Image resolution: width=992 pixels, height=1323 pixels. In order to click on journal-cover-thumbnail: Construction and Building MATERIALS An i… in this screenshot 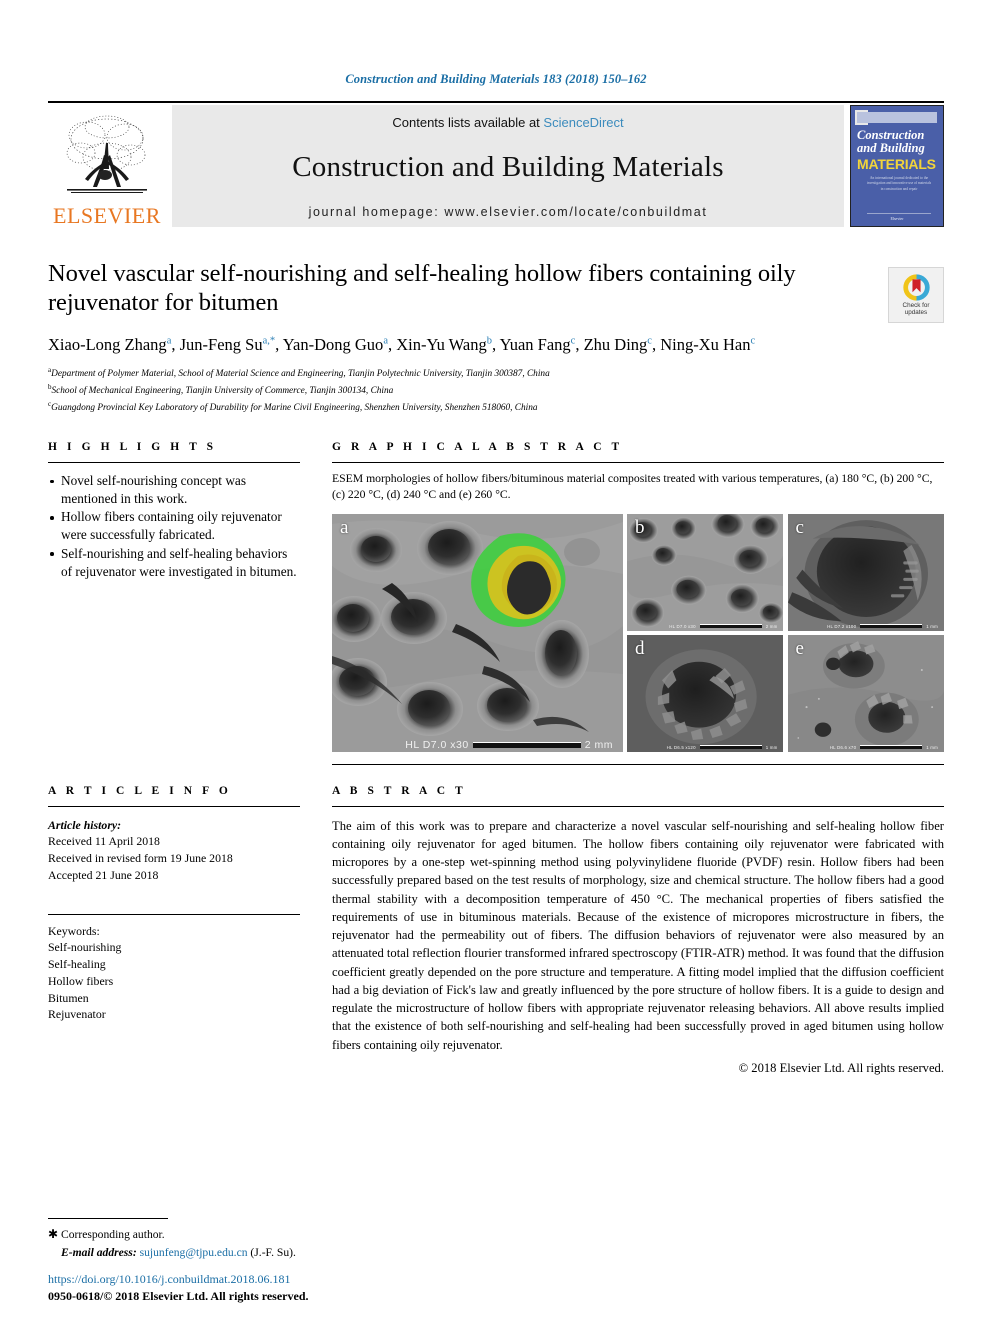, I will do `click(897, 166)`.